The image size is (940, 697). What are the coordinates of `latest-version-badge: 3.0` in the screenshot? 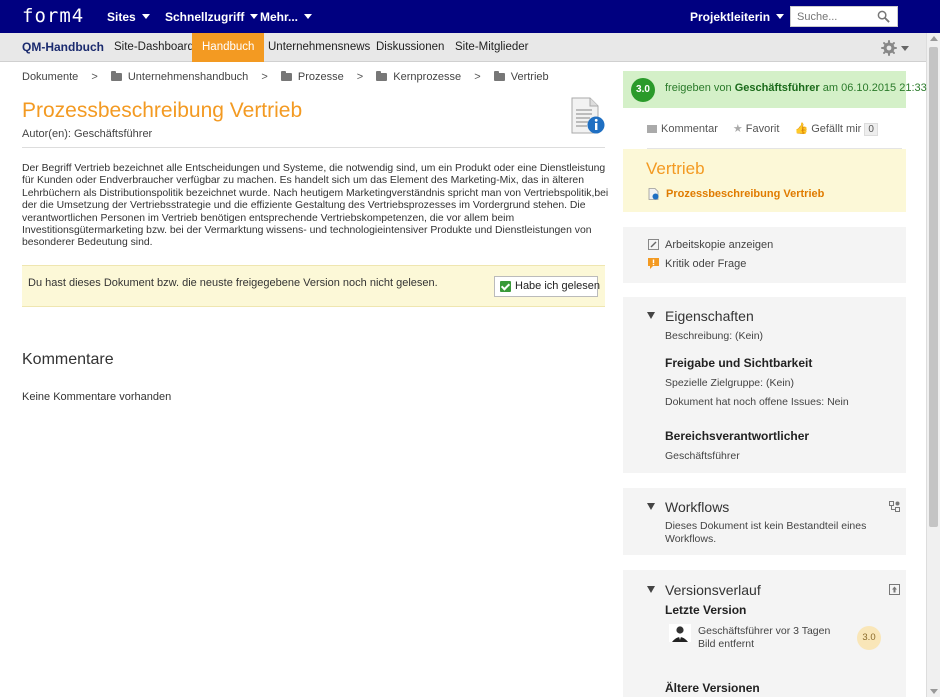 It's located at (869, 638).